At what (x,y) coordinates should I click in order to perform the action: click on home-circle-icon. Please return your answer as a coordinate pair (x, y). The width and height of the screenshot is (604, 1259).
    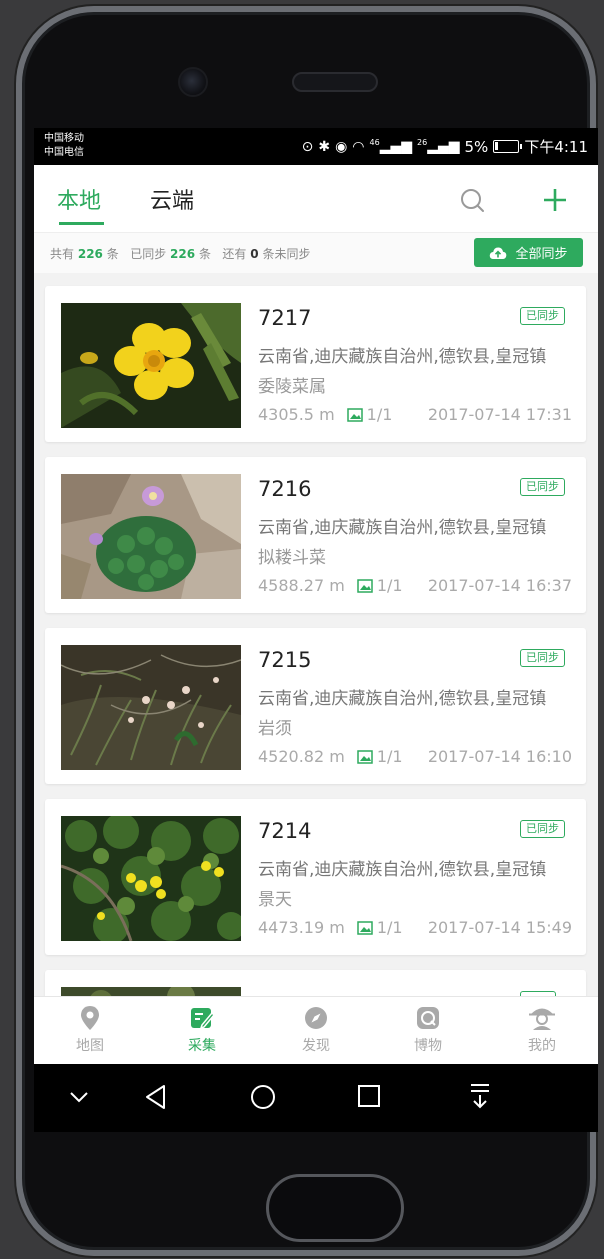
    Looking at the image, I should click on (263, 1097).